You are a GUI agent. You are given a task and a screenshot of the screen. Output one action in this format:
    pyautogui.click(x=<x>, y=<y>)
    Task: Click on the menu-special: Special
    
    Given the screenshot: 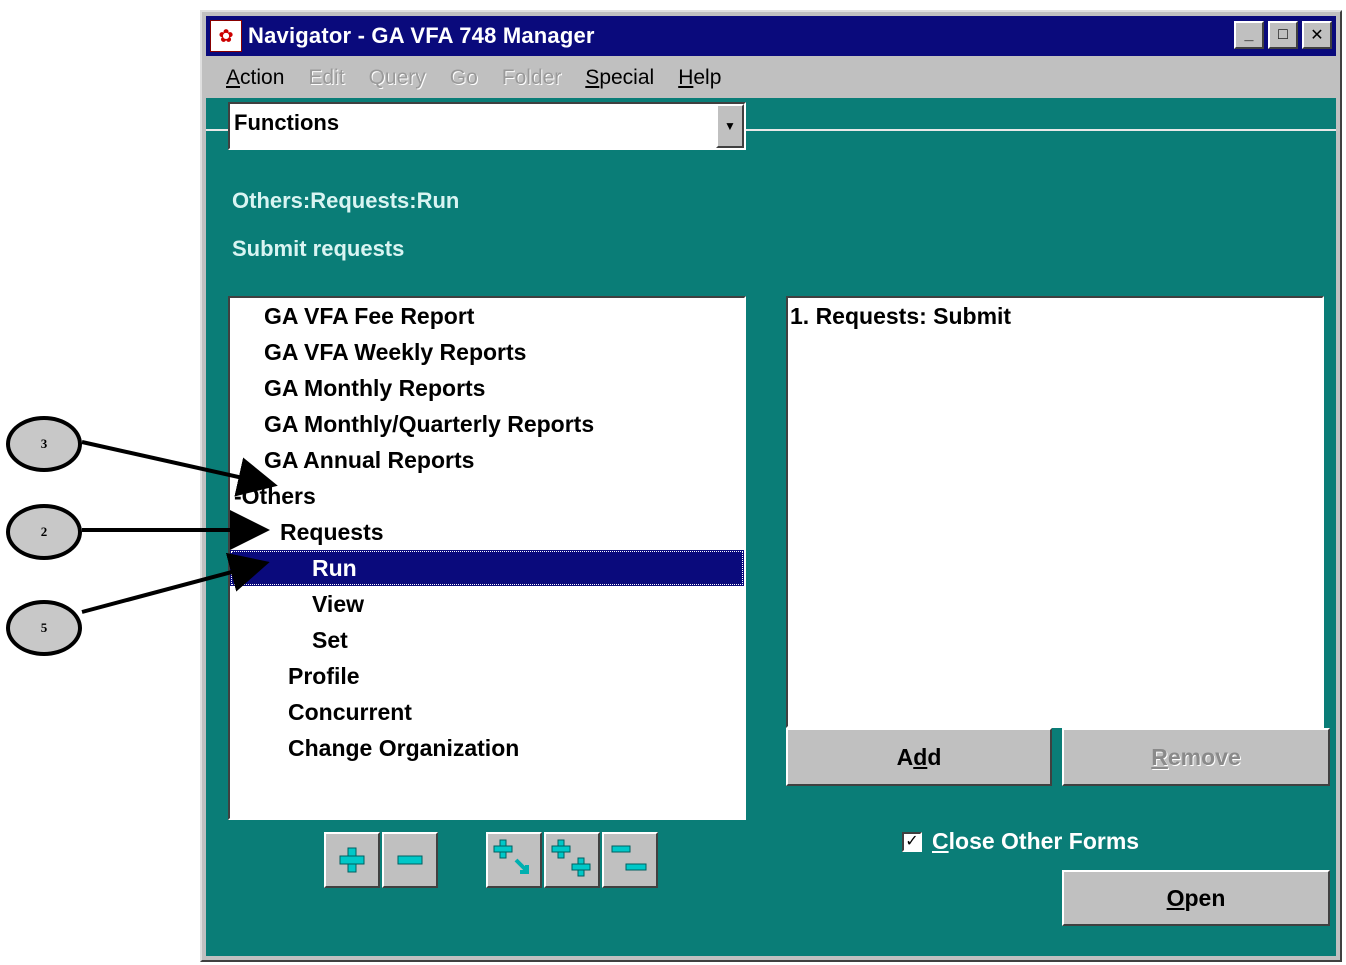 What is the action you would take?
    pyautogui.click(x=619, y=78)
    